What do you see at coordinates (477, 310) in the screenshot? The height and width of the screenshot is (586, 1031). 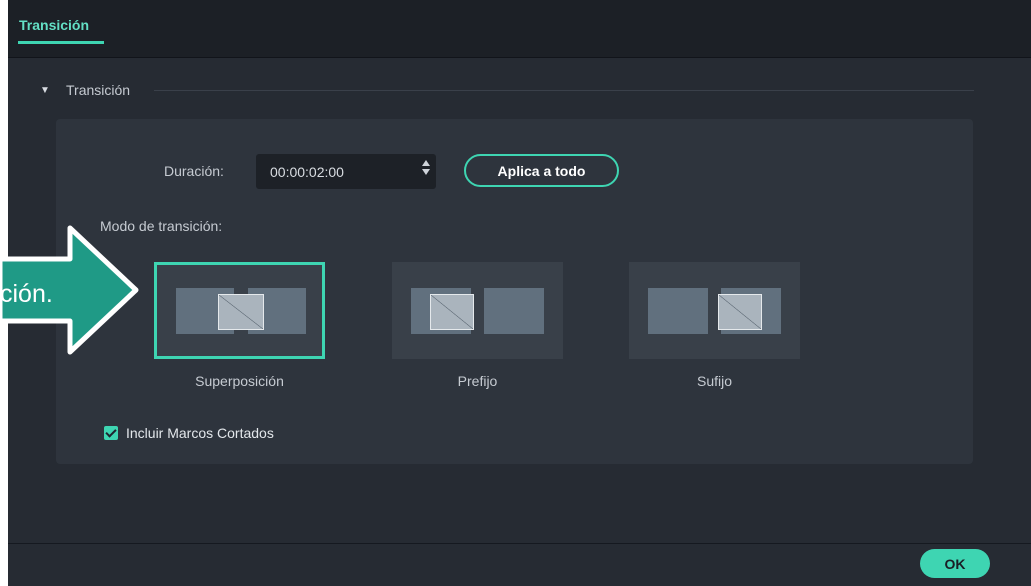 I see `mode-prefix-card` at bounding box center [477, 310].